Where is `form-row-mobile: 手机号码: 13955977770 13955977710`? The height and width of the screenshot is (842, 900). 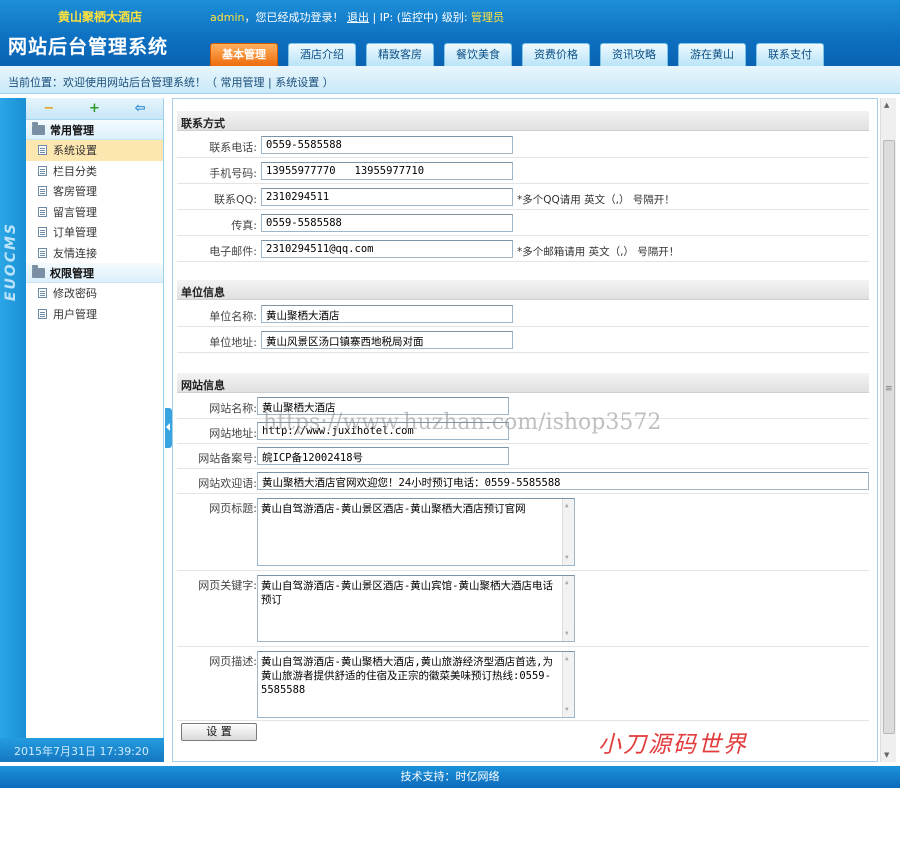 form-row-mobile: 手机号码: 13955977770 13955977710 is located at coordinates (523, 171).